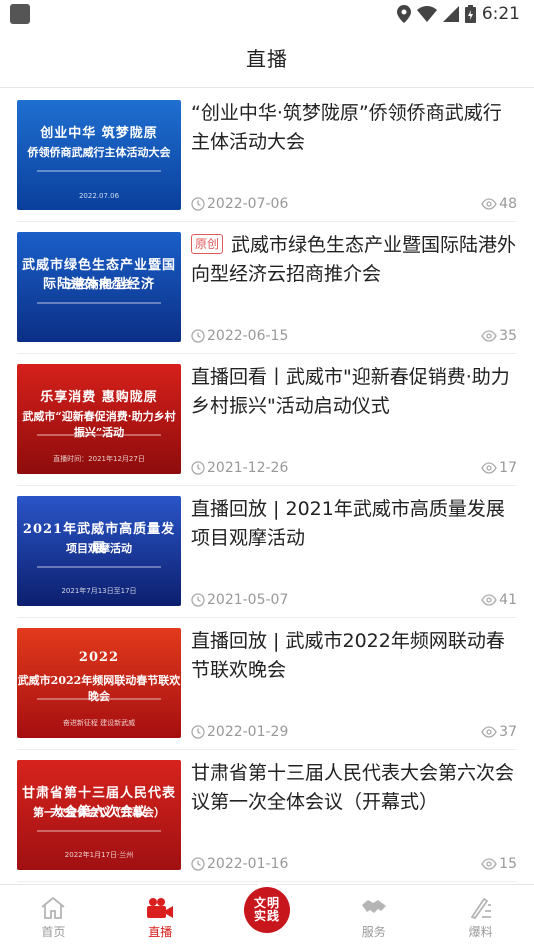  I want to click on item-views: 41, so click(499, 600).